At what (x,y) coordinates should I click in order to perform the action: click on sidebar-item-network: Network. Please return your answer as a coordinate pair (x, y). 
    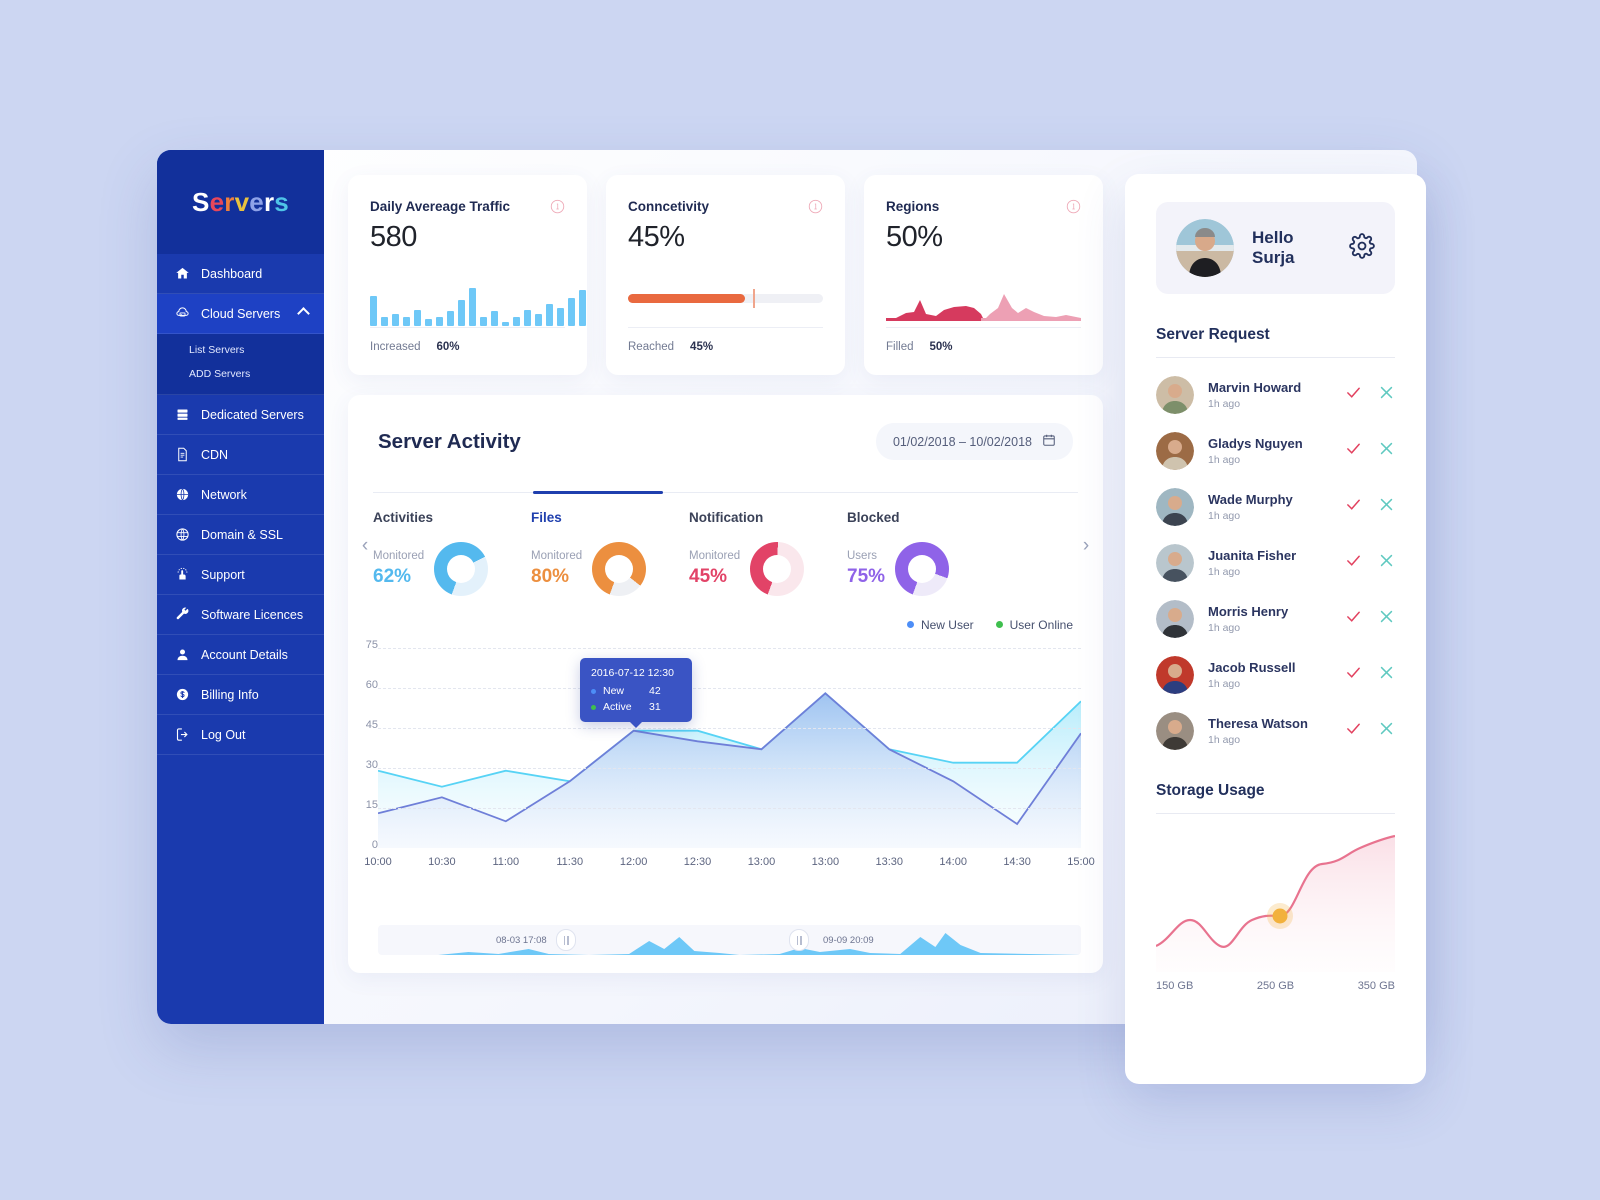
    Looking at the image, I should click on (240, 495).